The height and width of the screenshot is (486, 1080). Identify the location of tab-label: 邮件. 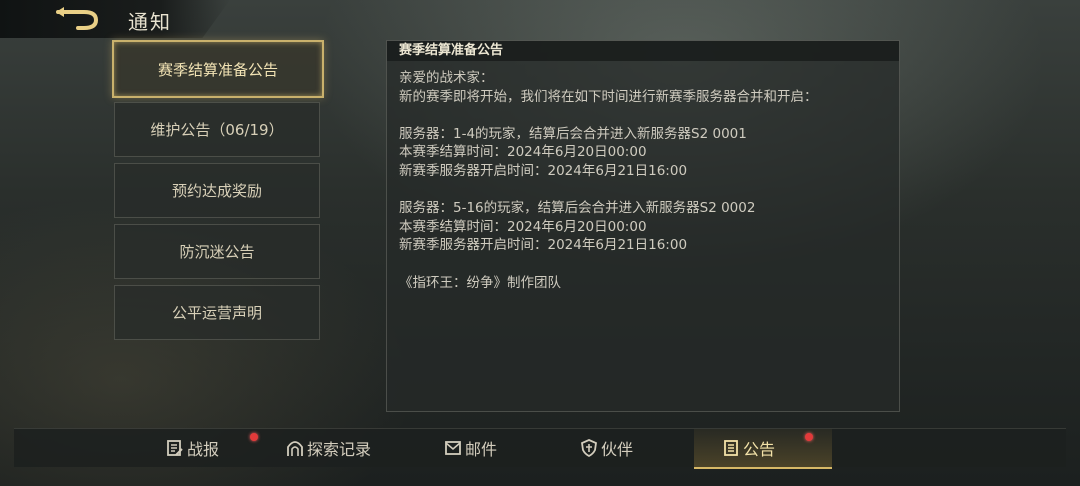
(481, 449).